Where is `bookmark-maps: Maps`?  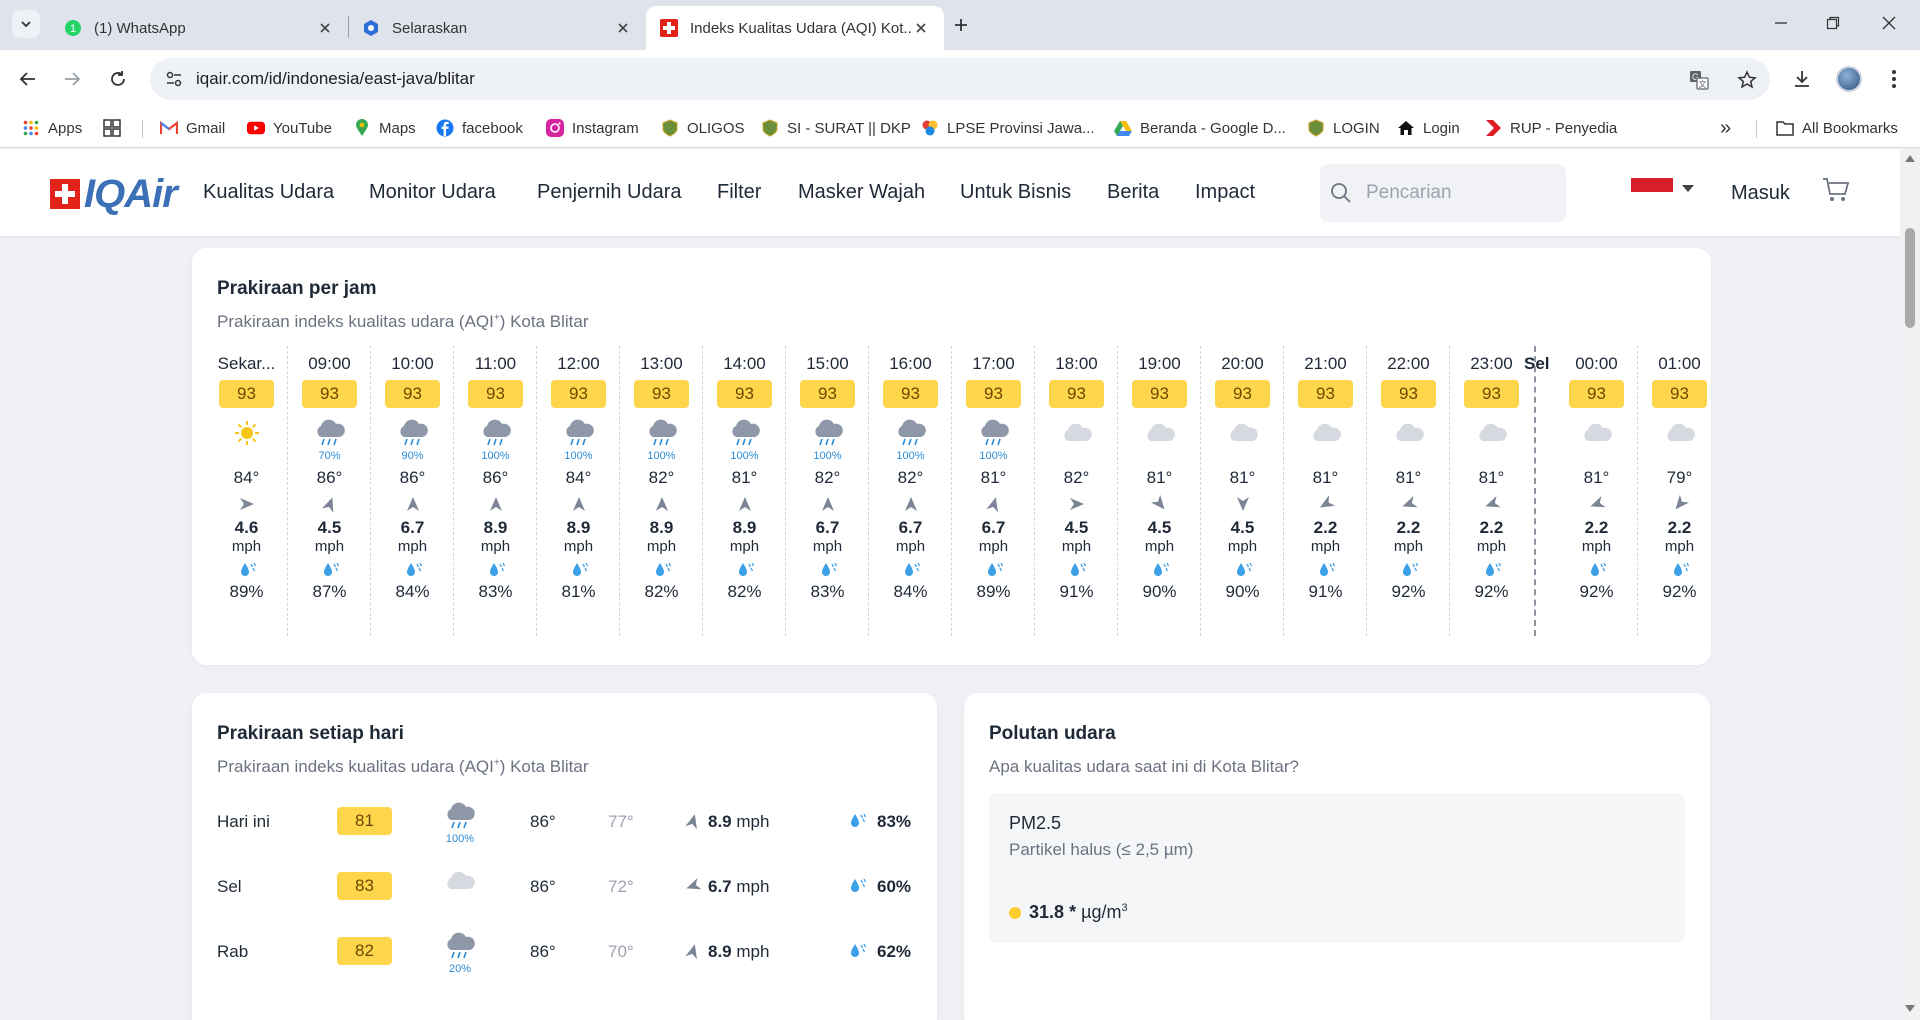
bookmark-maps: Maps is located at coordinates (384, 128).